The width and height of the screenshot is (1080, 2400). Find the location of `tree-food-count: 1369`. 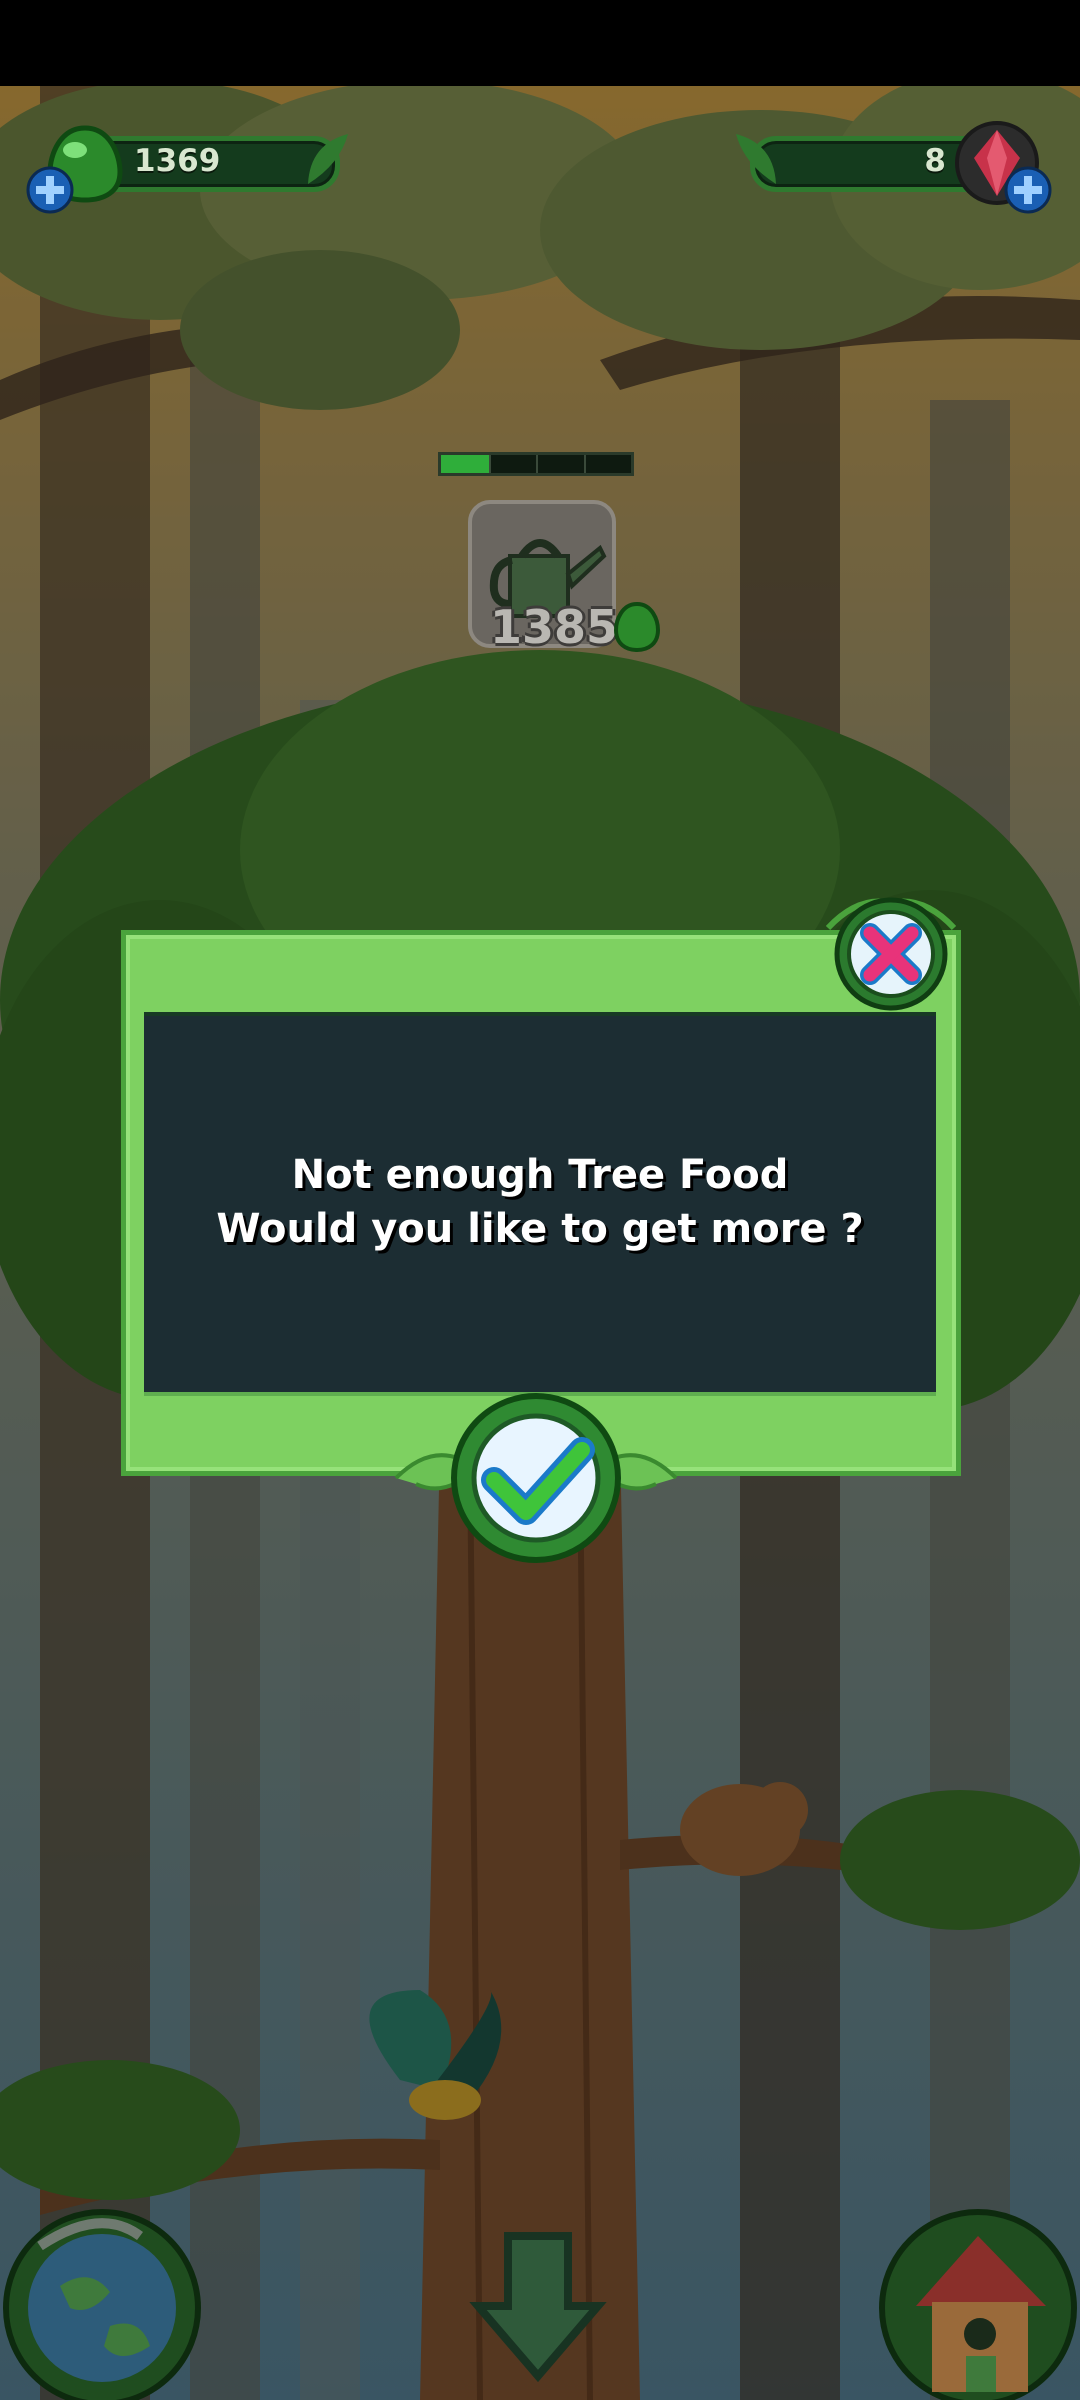

tree-food-count: 1369 is located at coordinates (177, 161).